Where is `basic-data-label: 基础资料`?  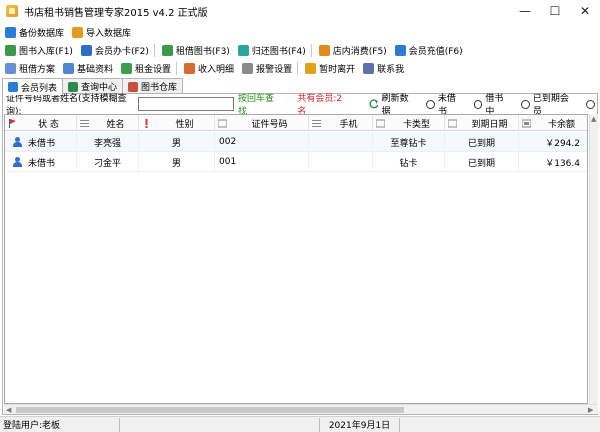
basic-data-label: 基础资料 is located at coordinates (95, 69).